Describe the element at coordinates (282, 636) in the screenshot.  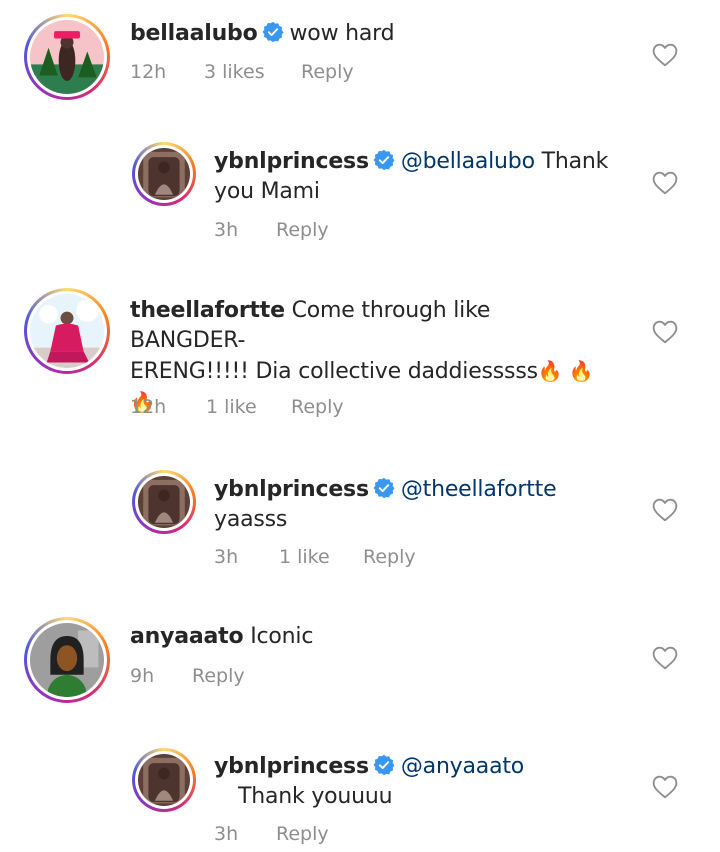
I see `comment-text: Iconic` at that location.